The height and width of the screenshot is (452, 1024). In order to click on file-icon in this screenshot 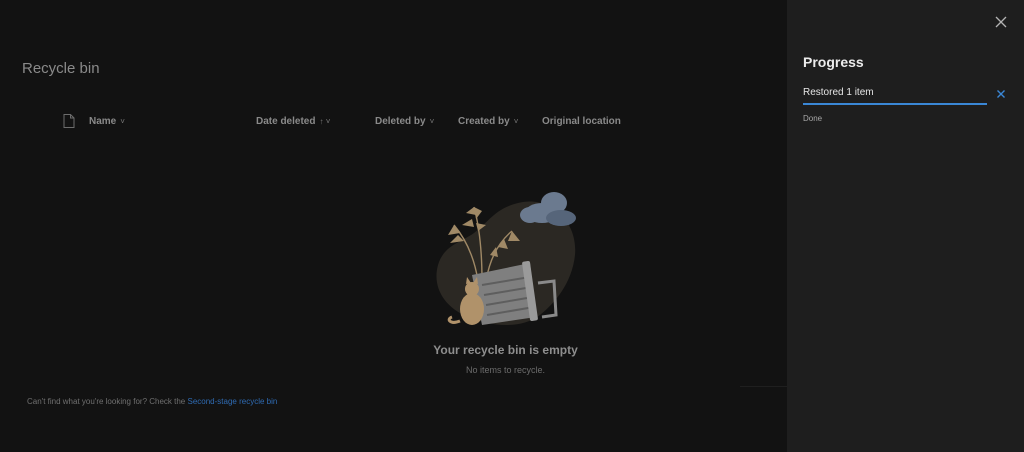, I will do `click(69, 121)`.